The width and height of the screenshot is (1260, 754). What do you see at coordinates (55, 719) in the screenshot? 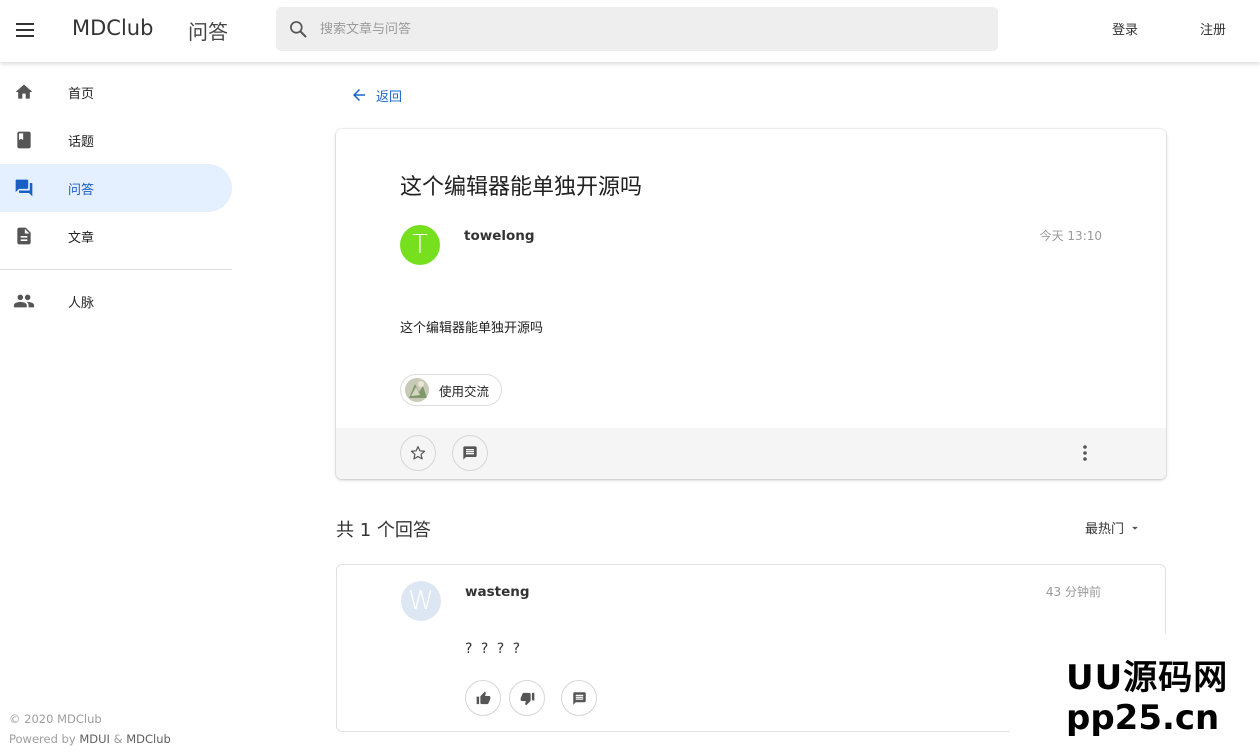
I see `footer-copyright: © 2020 MDClub` at bounding box center [55, 719].